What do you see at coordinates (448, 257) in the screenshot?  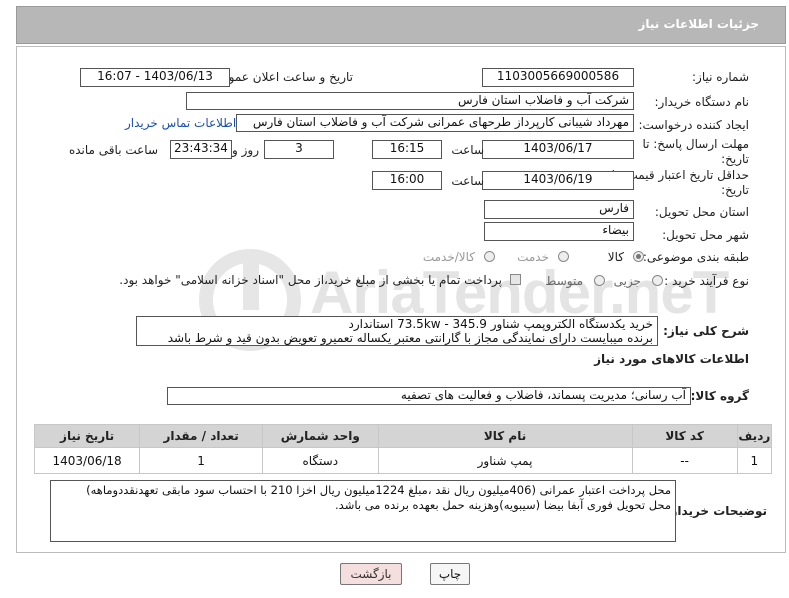 I see `category-option-goods-service: کالا/خدمت` at bounding box center [448, 257].